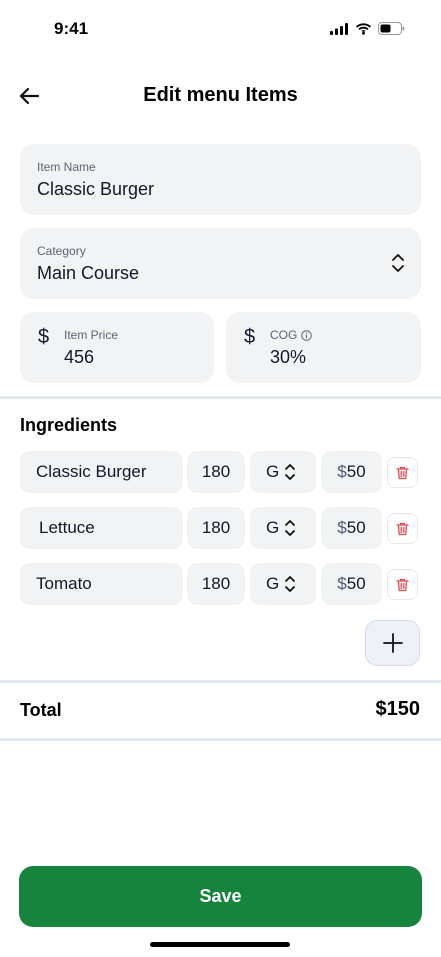 This screenshot has width=441, height=957. What do you see at coordinates (101, 528) in the screenshot?
I see `ingredient-name-input: Lettuce` at bounding box center [101, 528].